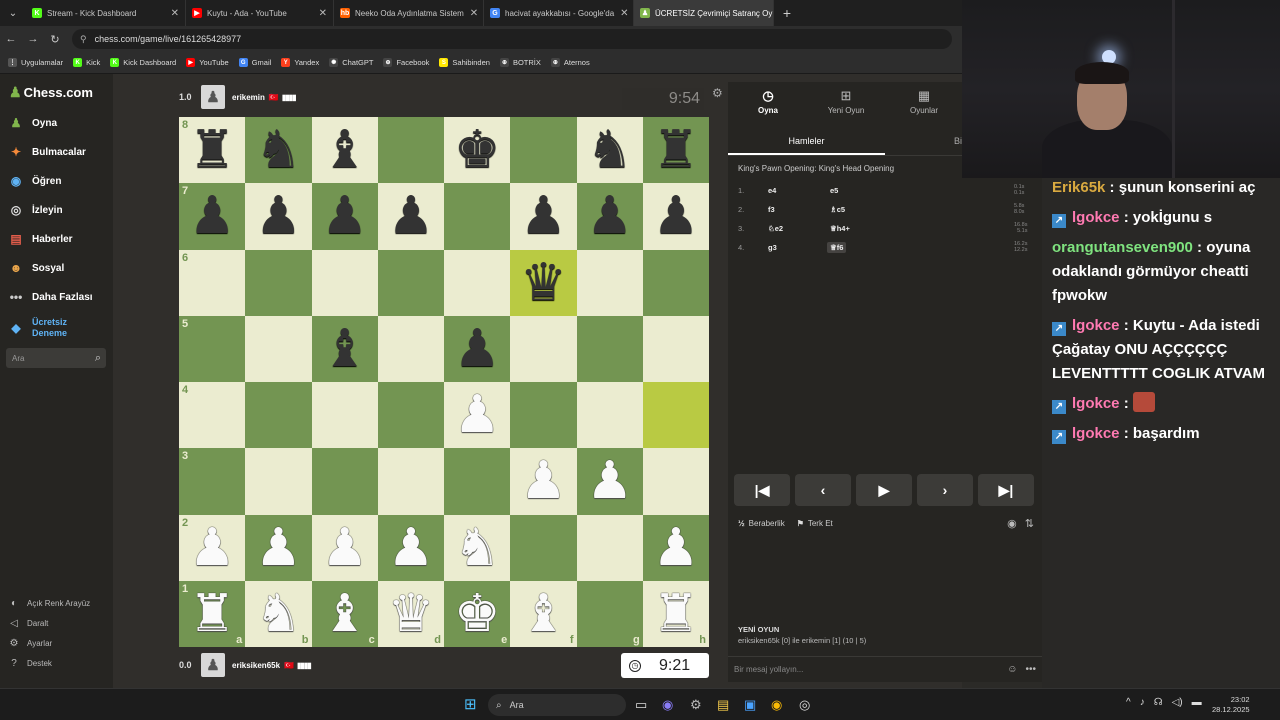  I want to click on square-c5: ♝, so click(344, 348).